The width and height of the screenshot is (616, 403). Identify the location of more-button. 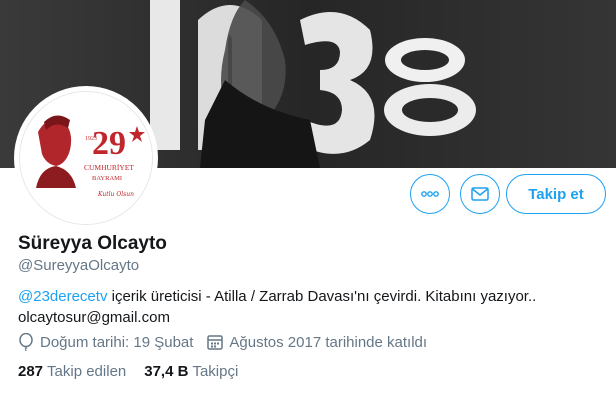
(430, 194).